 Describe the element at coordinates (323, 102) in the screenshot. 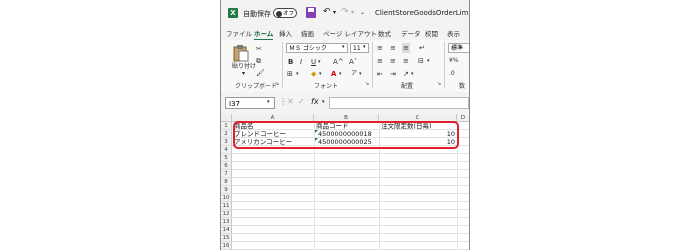

I see `fx-dropdown-icon: ▾` at that location.